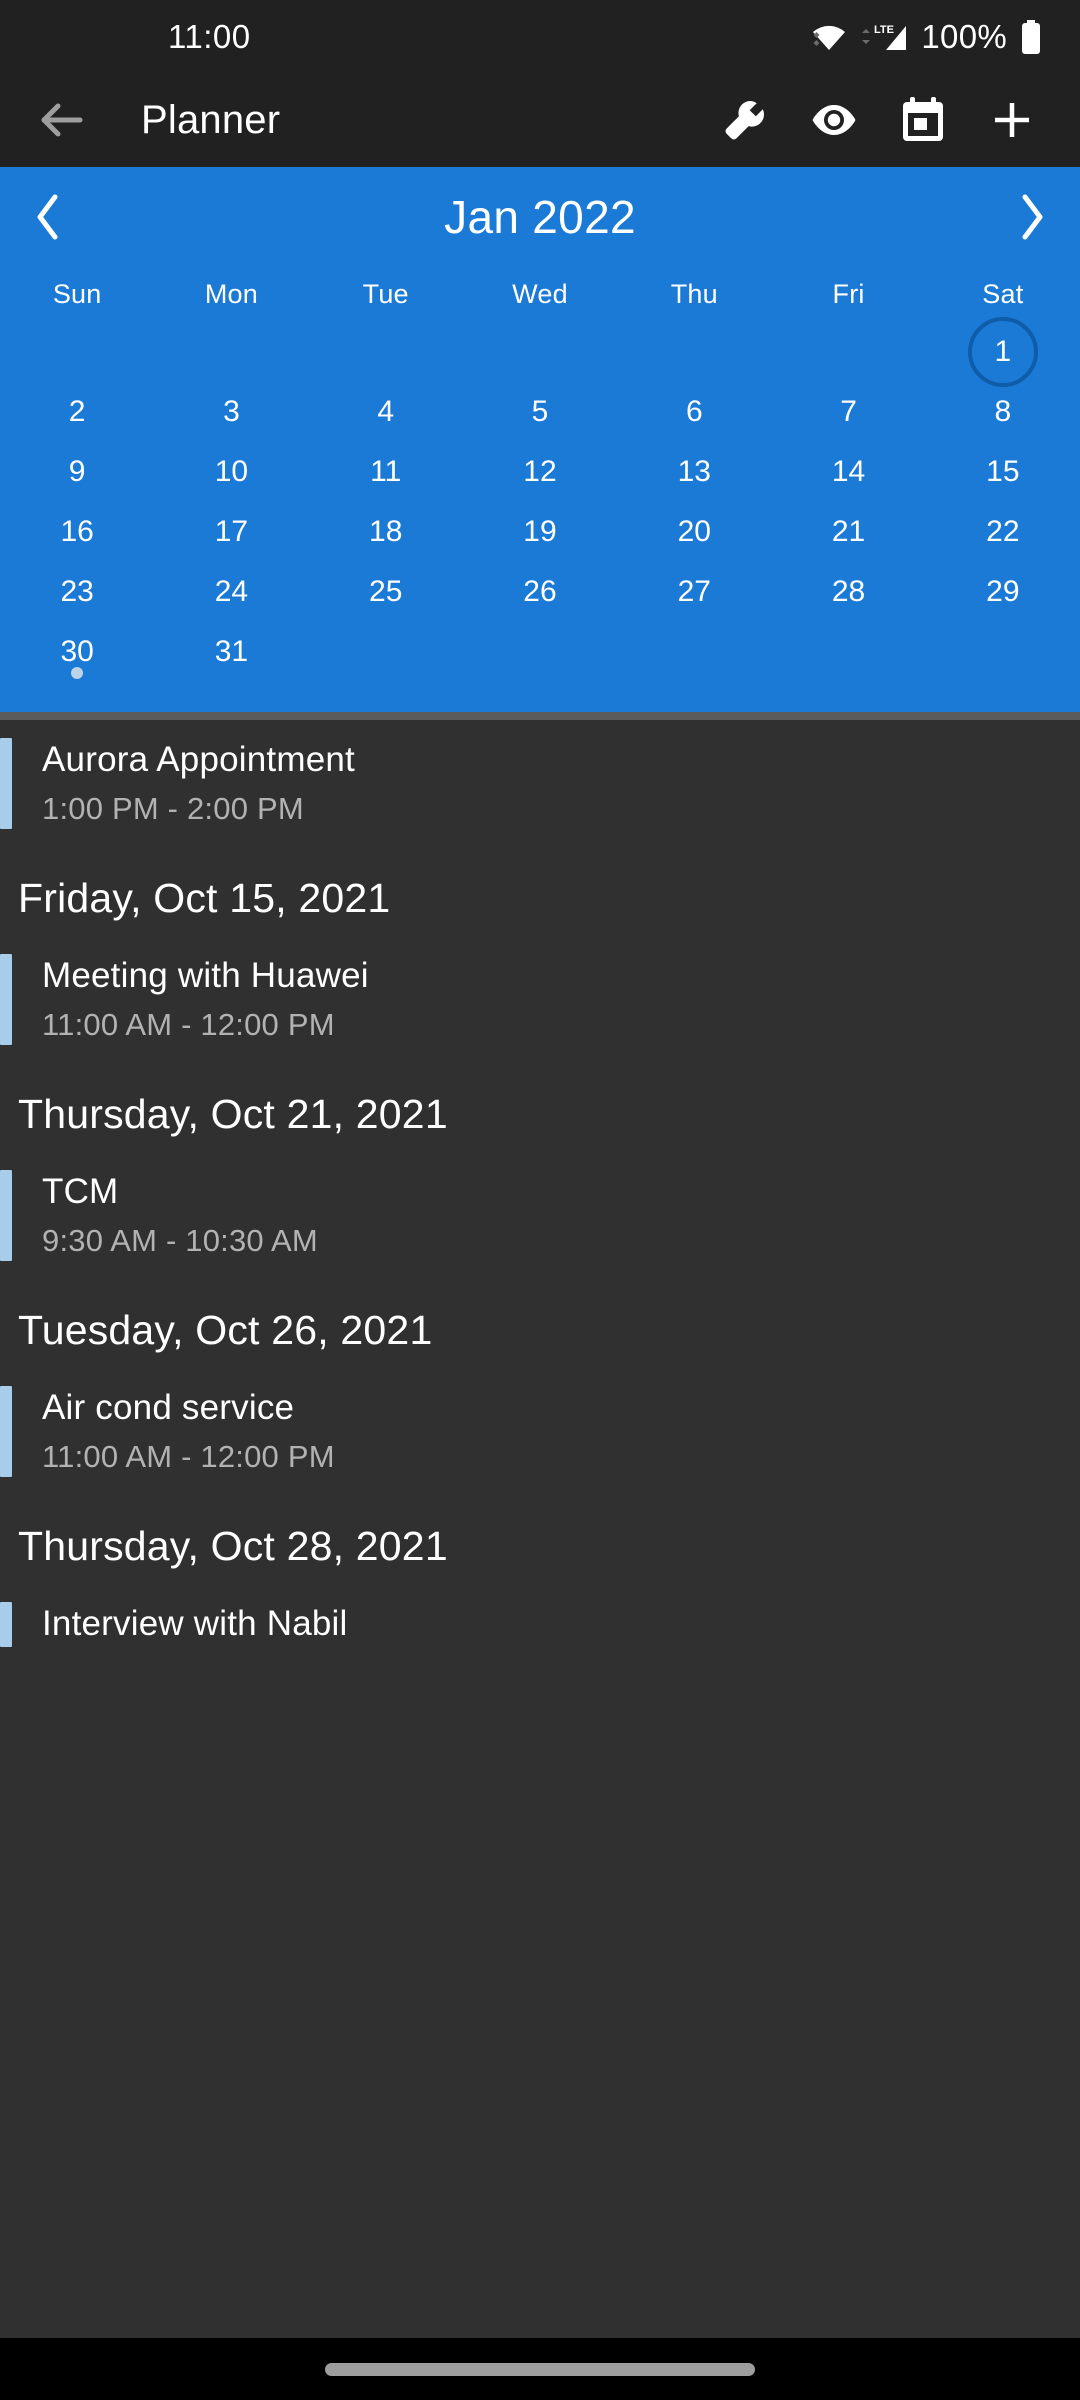 The image size is (1080, 2400). Describe the element at coordinates (77, 652) in the screenshot. I see `calendar-day-cell: 30` at that location.